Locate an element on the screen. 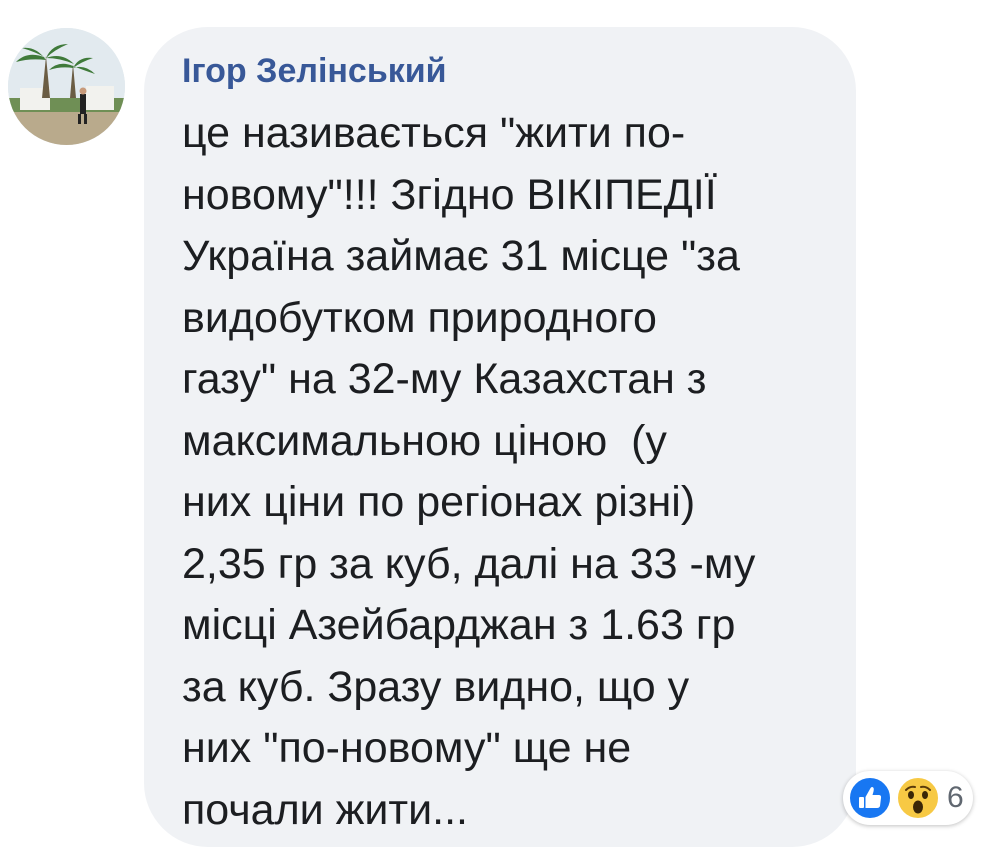 The width and height of the screenshot is (997, 850). avatar-photo is located at coordinates (66, 86).